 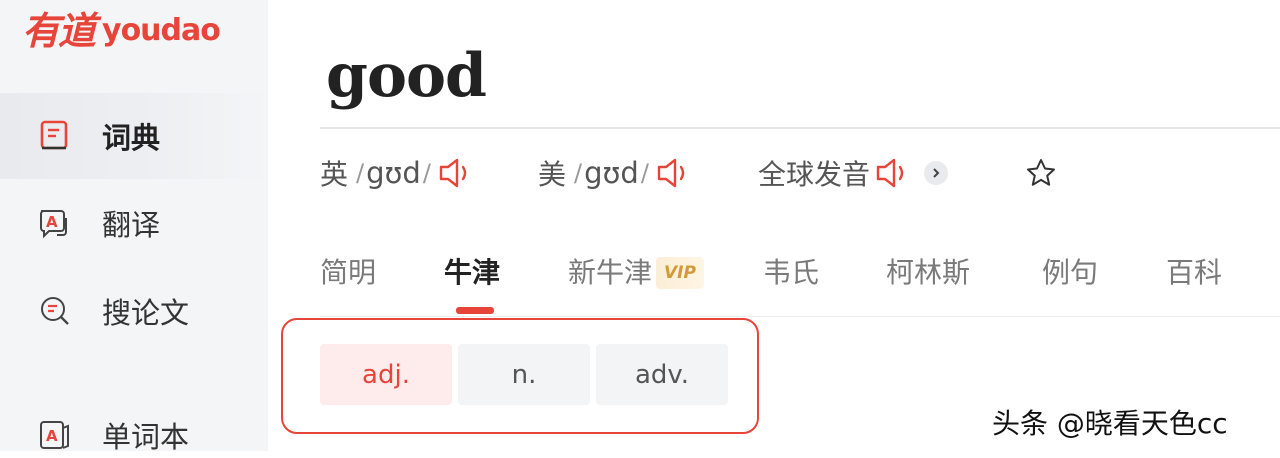 I want to click on dictionary-tabs: 简明 牛津 新牛津 VIP 韦氏 柯林斯 例句 百科, so click(x=800, y=275).